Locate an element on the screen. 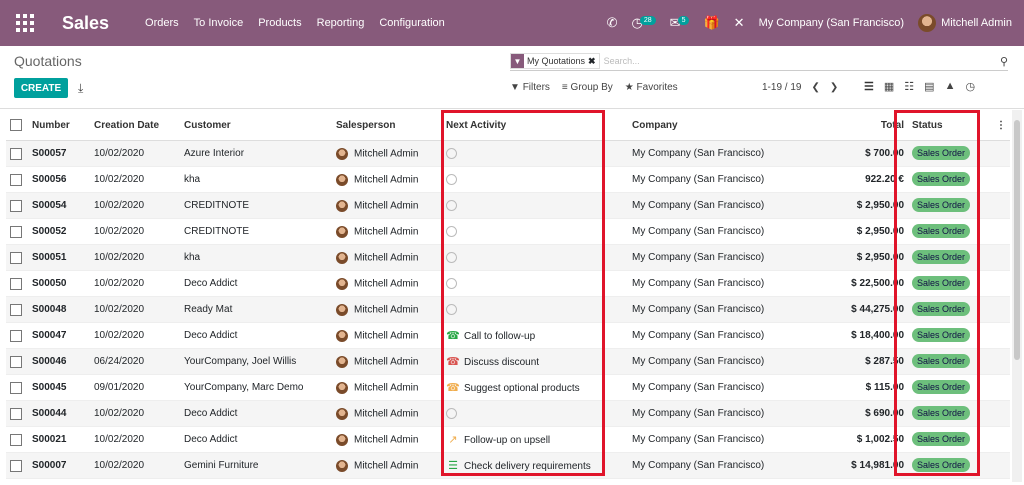 The height and width of the screenshot is (485, 1024). groupby-button: ≡ Group By is located at coordinates (587, 87).